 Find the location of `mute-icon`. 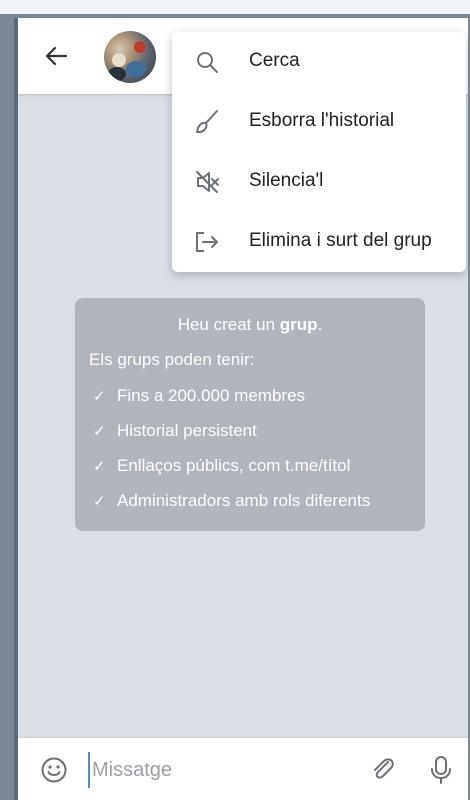

mute-icon is located at coordinates (207, 182).